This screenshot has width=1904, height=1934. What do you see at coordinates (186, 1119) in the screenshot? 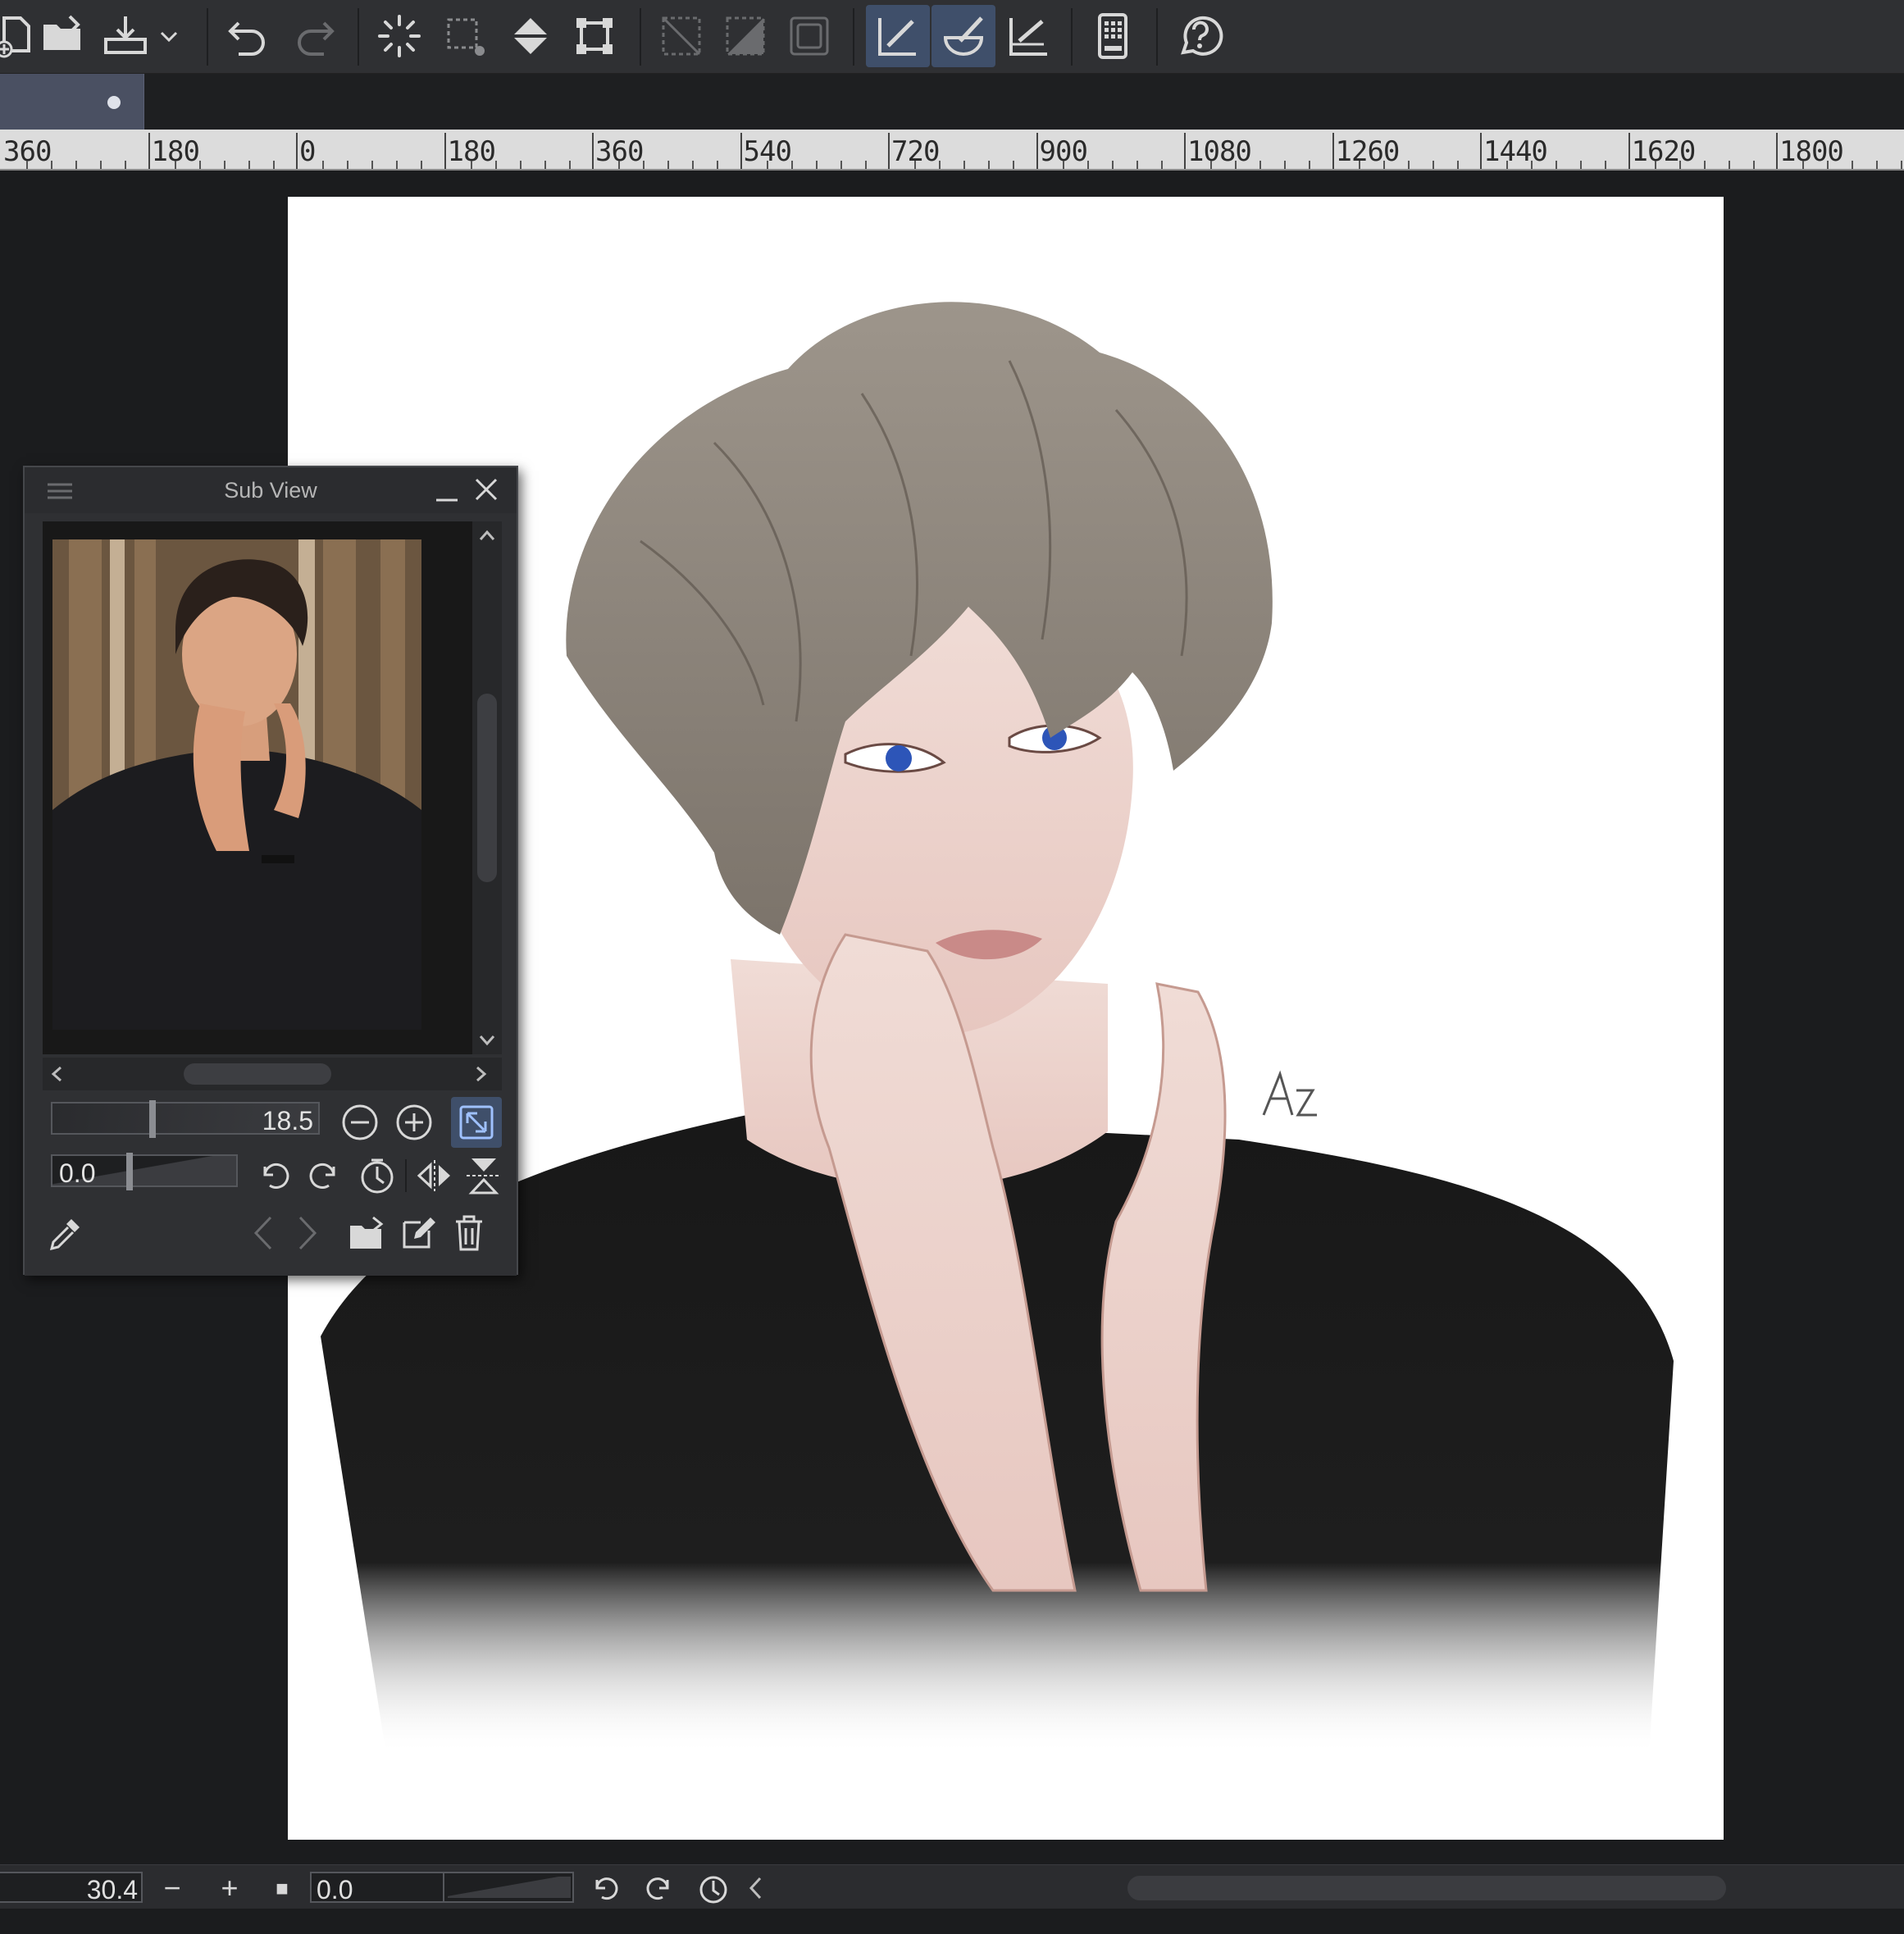
I see `zoom-slider: 18.5` at bounding box center [186, 1119].